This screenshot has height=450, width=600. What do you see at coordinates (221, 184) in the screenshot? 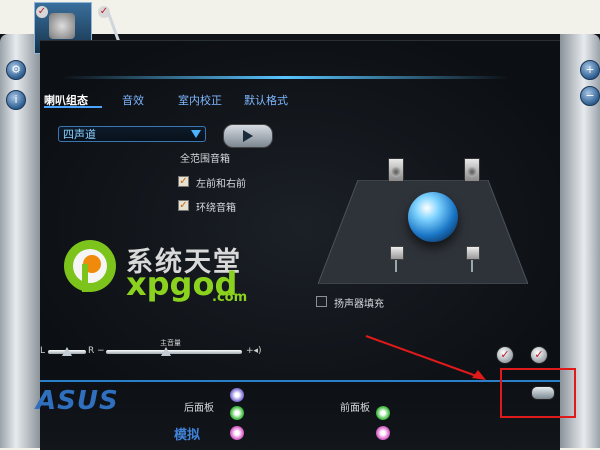
I see `front-lr-label: 左前和右前` at bounding box center [221, 184].